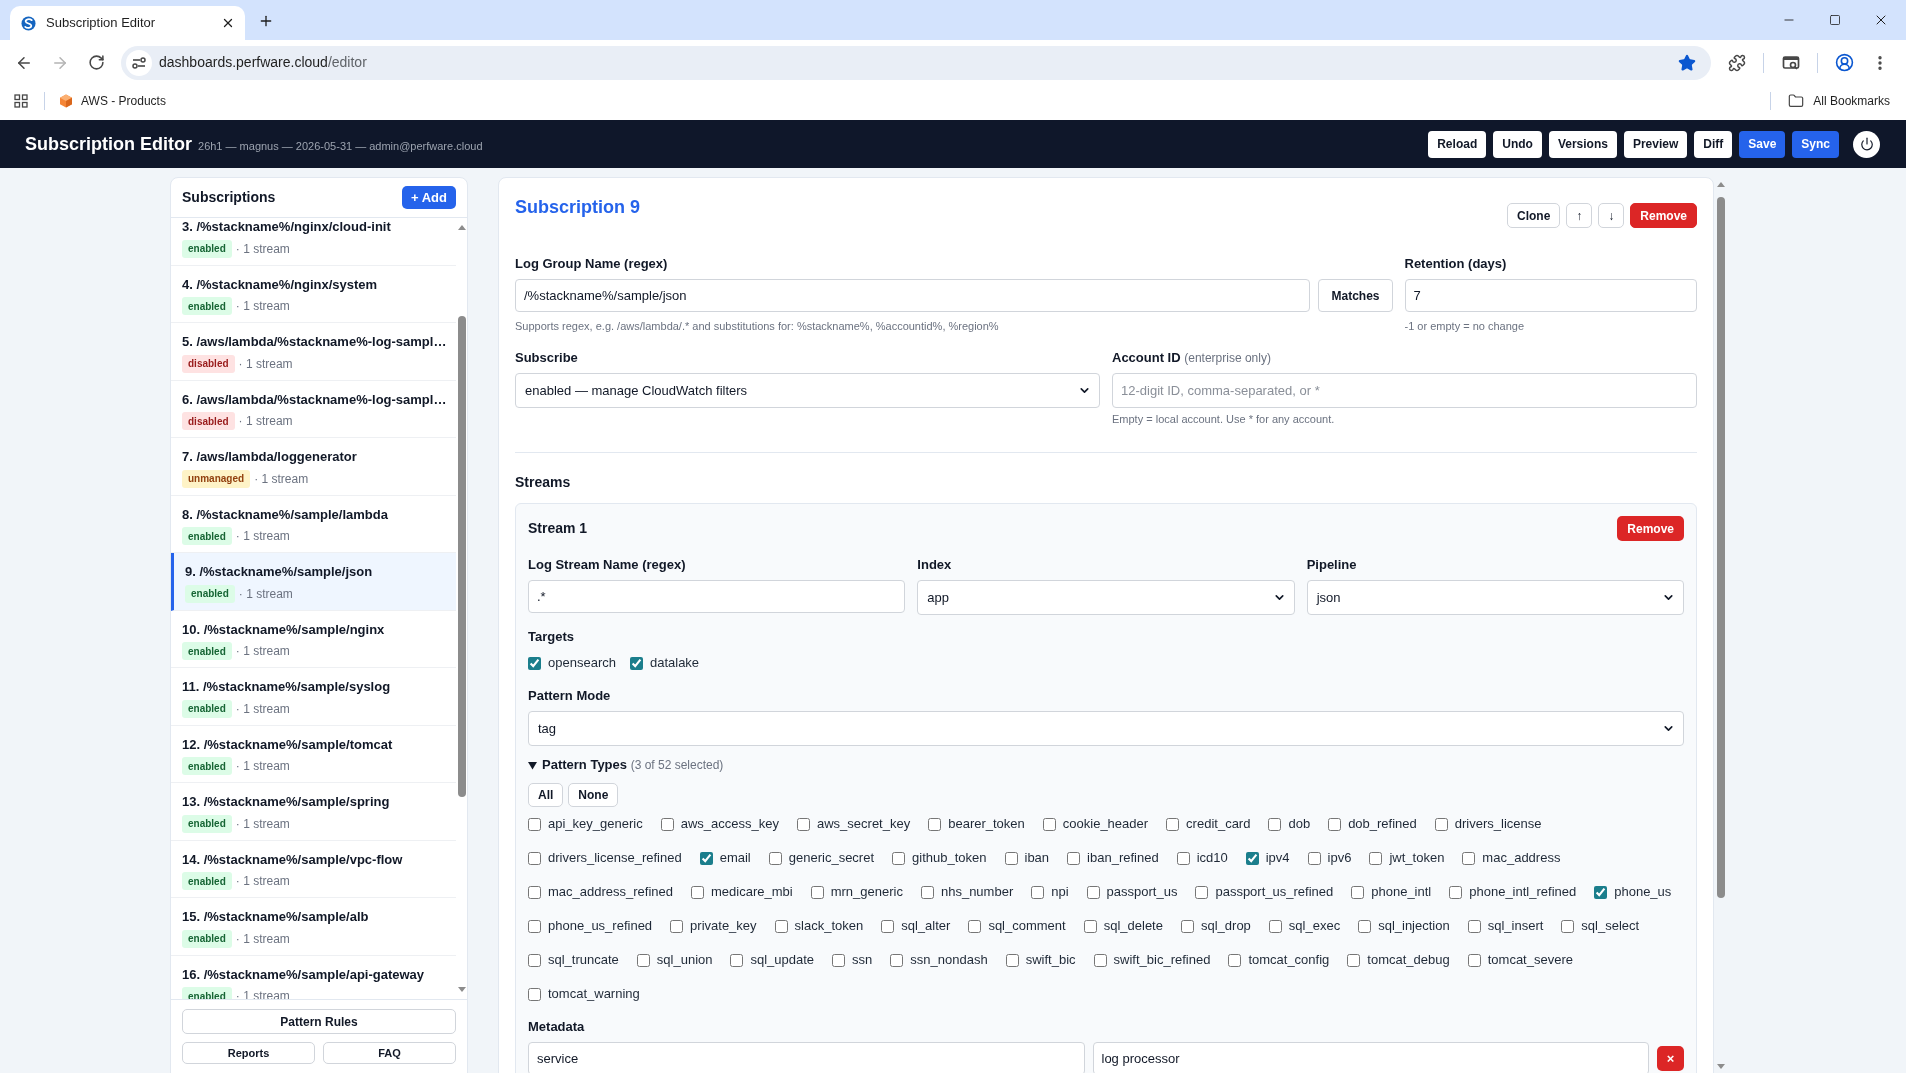 The height and width of the screenshot is (1073, 1906). Describe the element at coordinates (1844, 62) in the screenshot. I see `profile-icon` at that location.